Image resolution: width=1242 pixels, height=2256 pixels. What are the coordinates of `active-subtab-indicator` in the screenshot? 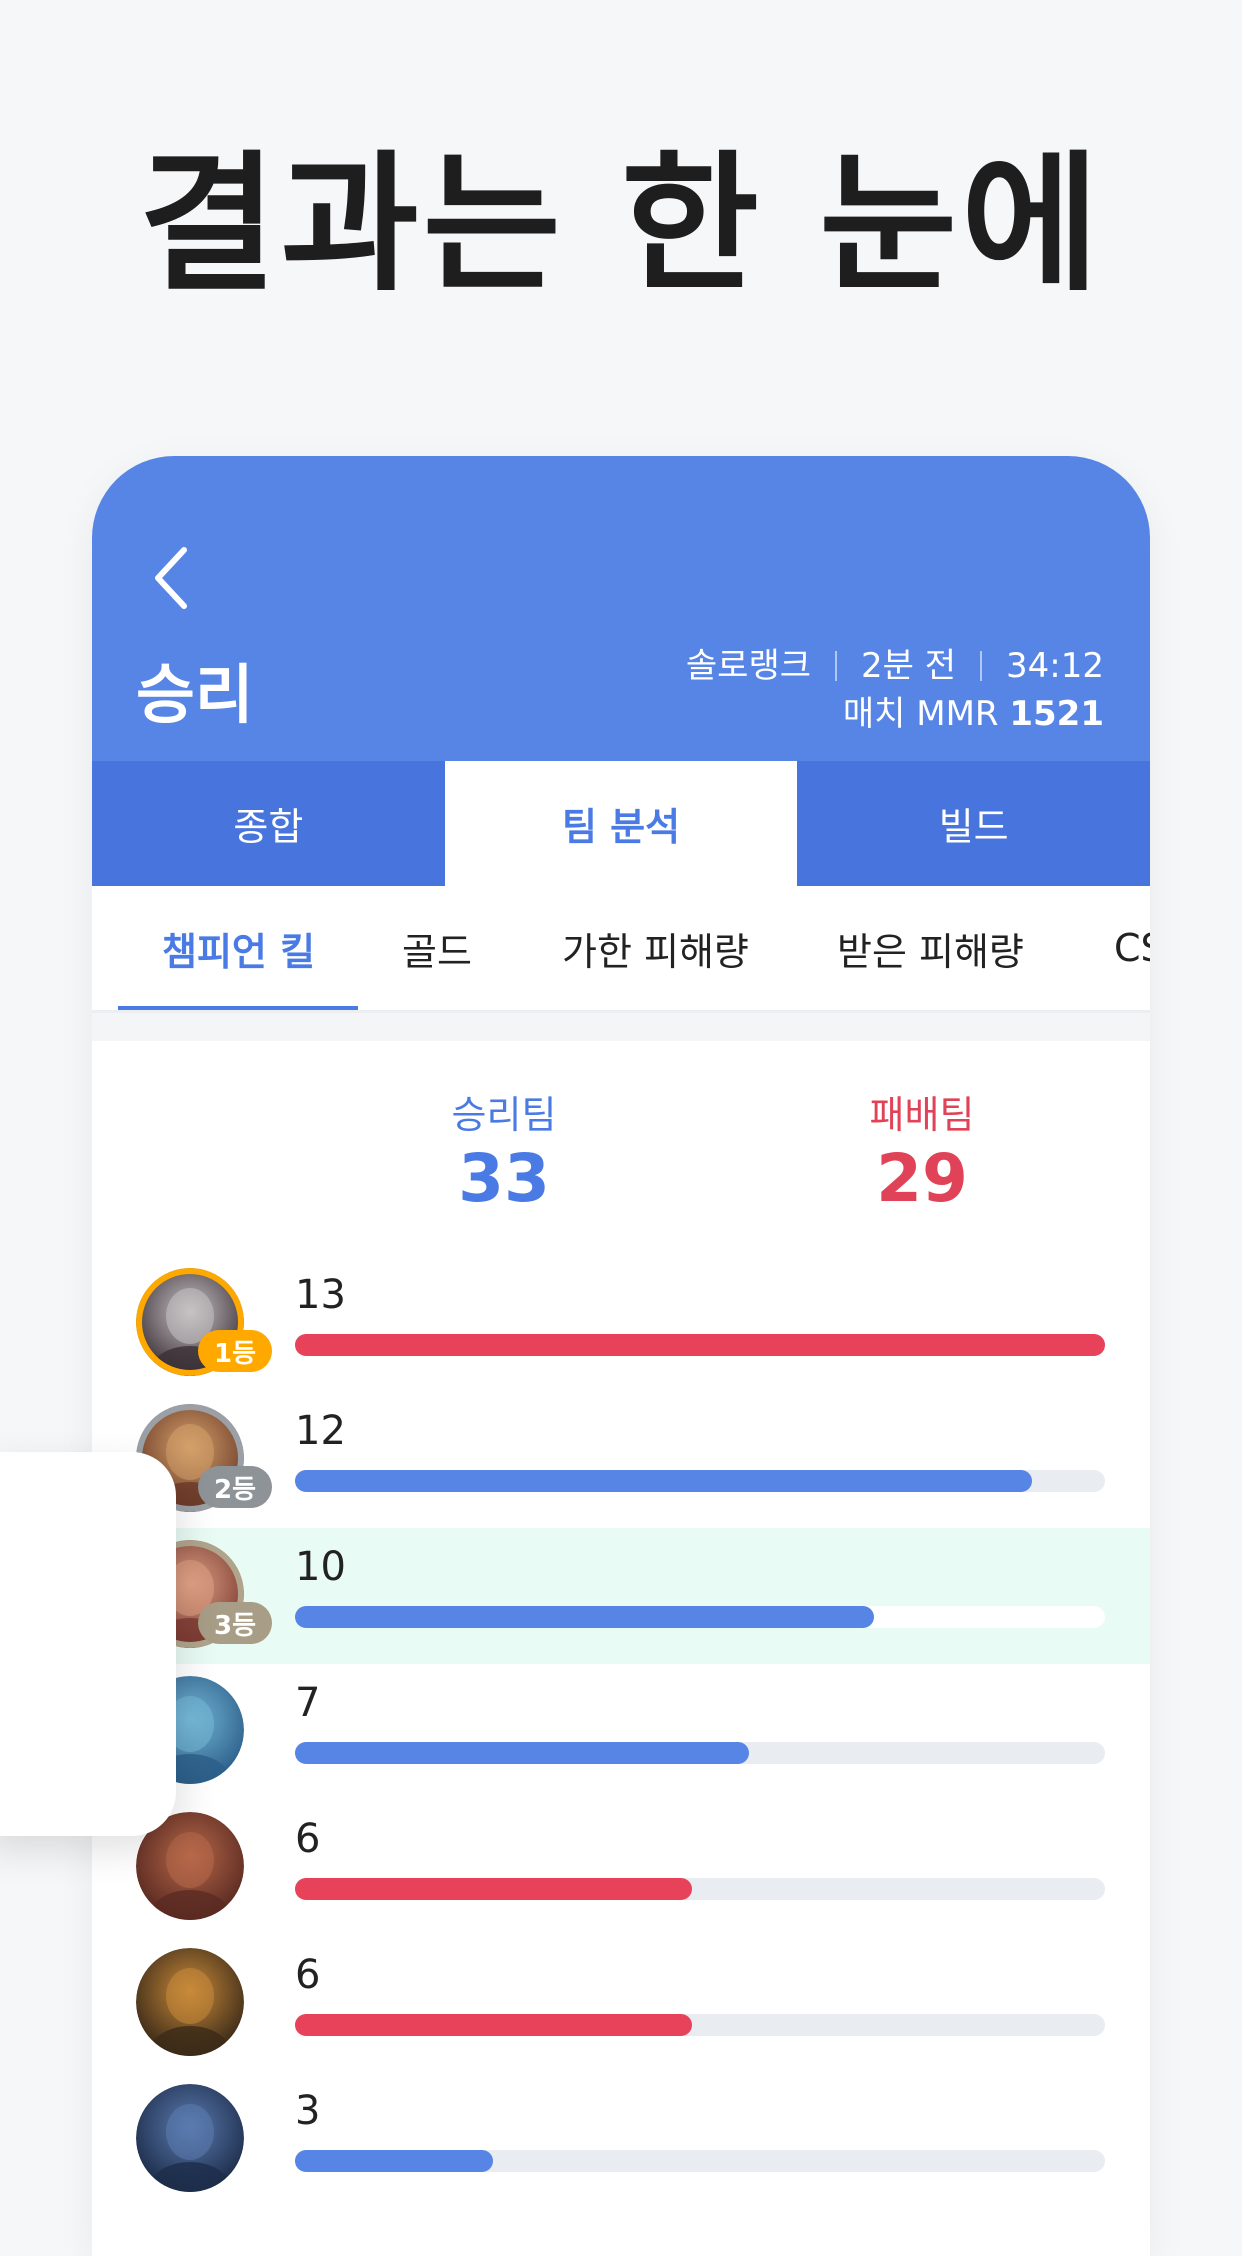 It's located at (238, 1008).